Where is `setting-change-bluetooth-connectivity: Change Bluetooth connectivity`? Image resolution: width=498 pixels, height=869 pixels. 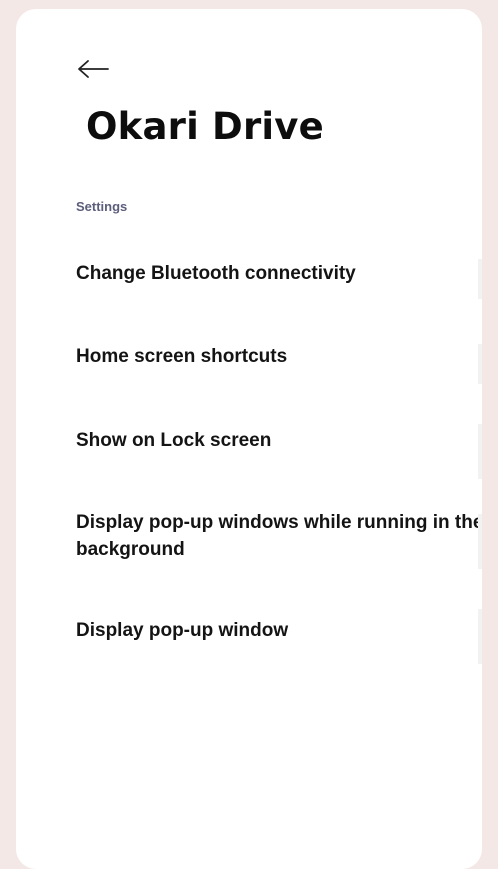 setting-change-bluetooth-connectivity: Change Bluetooth connectivity is located at coordinates (279, 273).